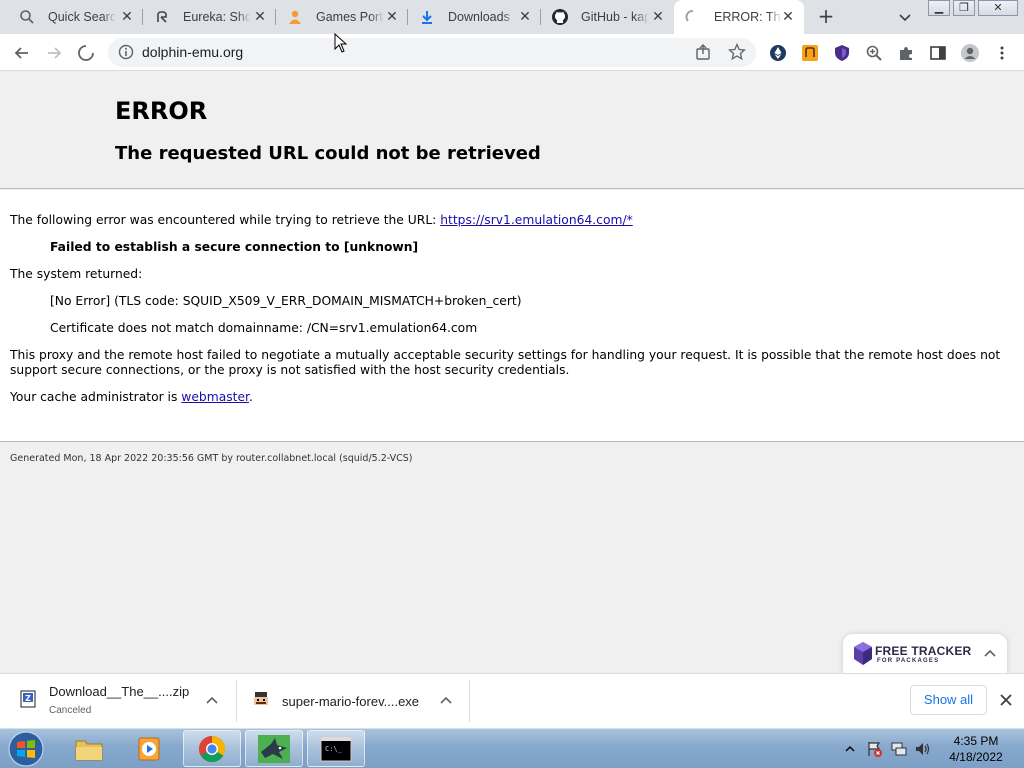 The image size is (1024, 768). I want to click on taskbar-clock: 4:35 PM 4/18/2022, so click(976, 749).